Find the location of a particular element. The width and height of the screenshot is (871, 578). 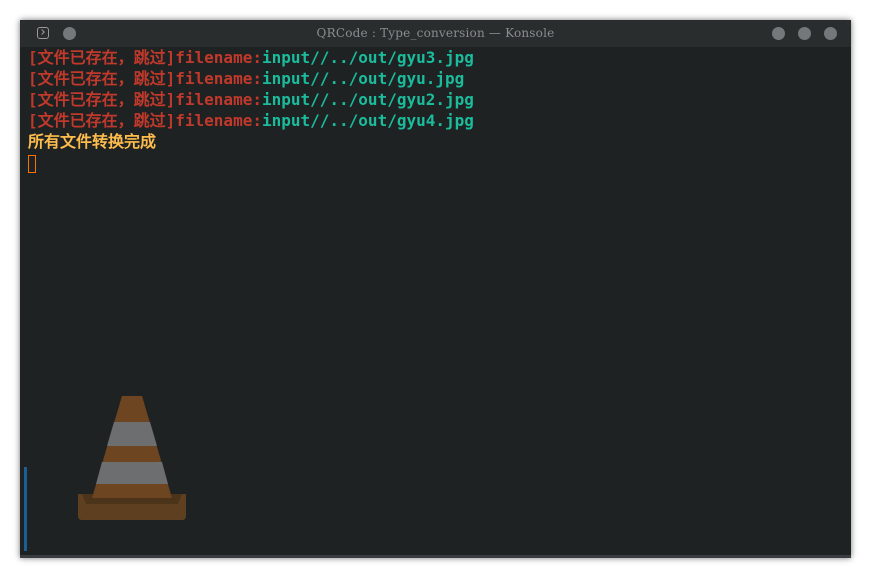

window-title: QRCode : Type_conversion — Konsole is located at coordinates (435, 33).